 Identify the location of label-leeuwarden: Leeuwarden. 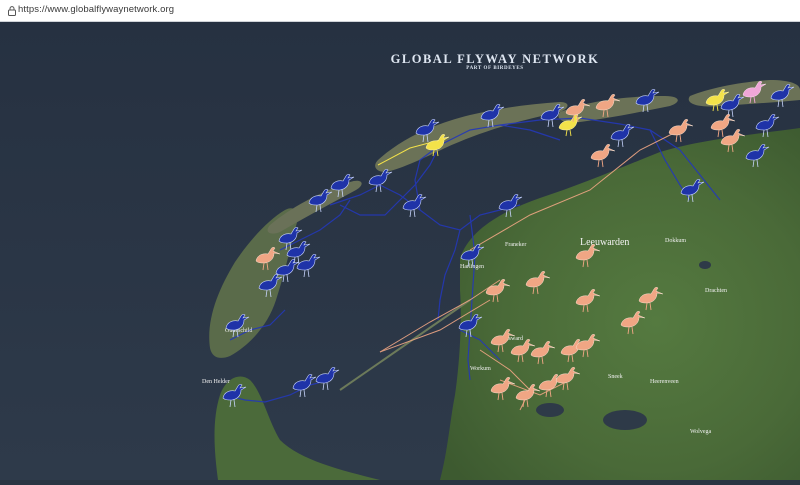
(604, 242).